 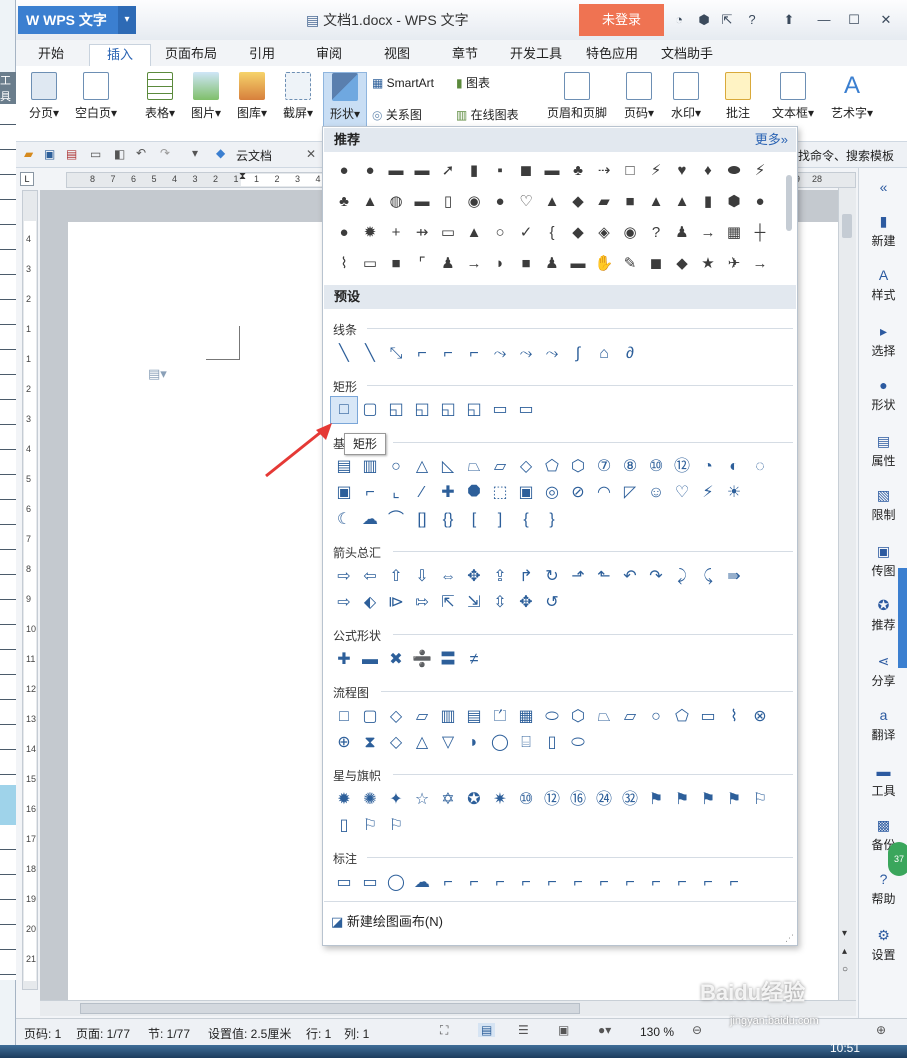 What do you see at coordinates (847, 226) in the screenshot?
I see `scroll-thumb` at bounding box center [847, 226].